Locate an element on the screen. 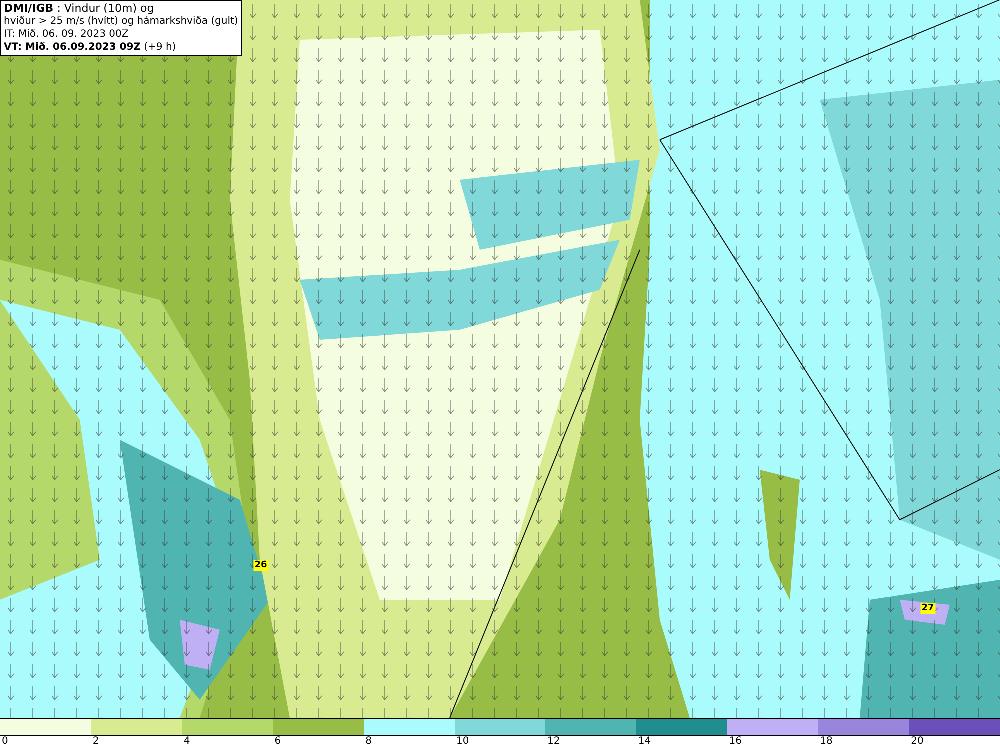  legend-label: 6 is located at coordinates (278, 741).